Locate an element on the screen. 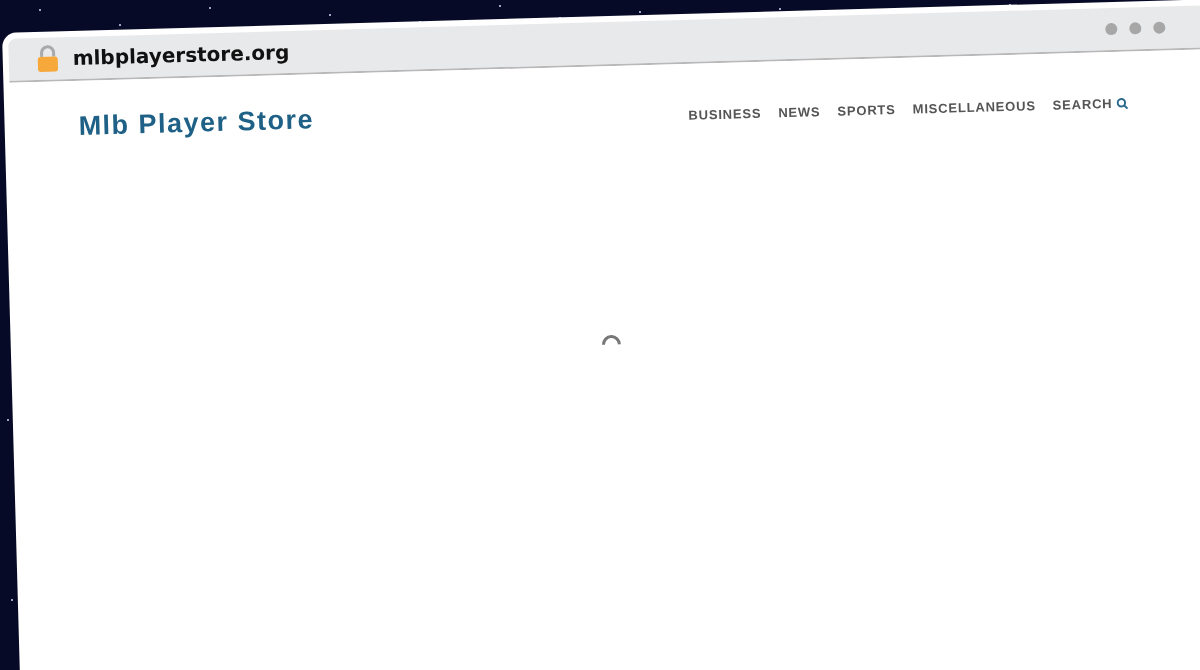  nav-link: SPORTS is located at coordinates (866, 110).